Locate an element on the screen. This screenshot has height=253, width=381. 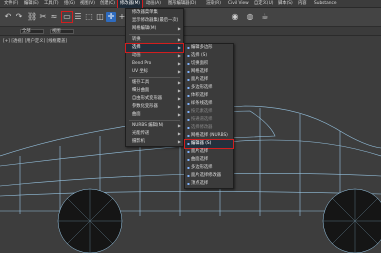
modifiers-menu-item: 网格编辑(M) ▶ is located at coordinates (154, 29).